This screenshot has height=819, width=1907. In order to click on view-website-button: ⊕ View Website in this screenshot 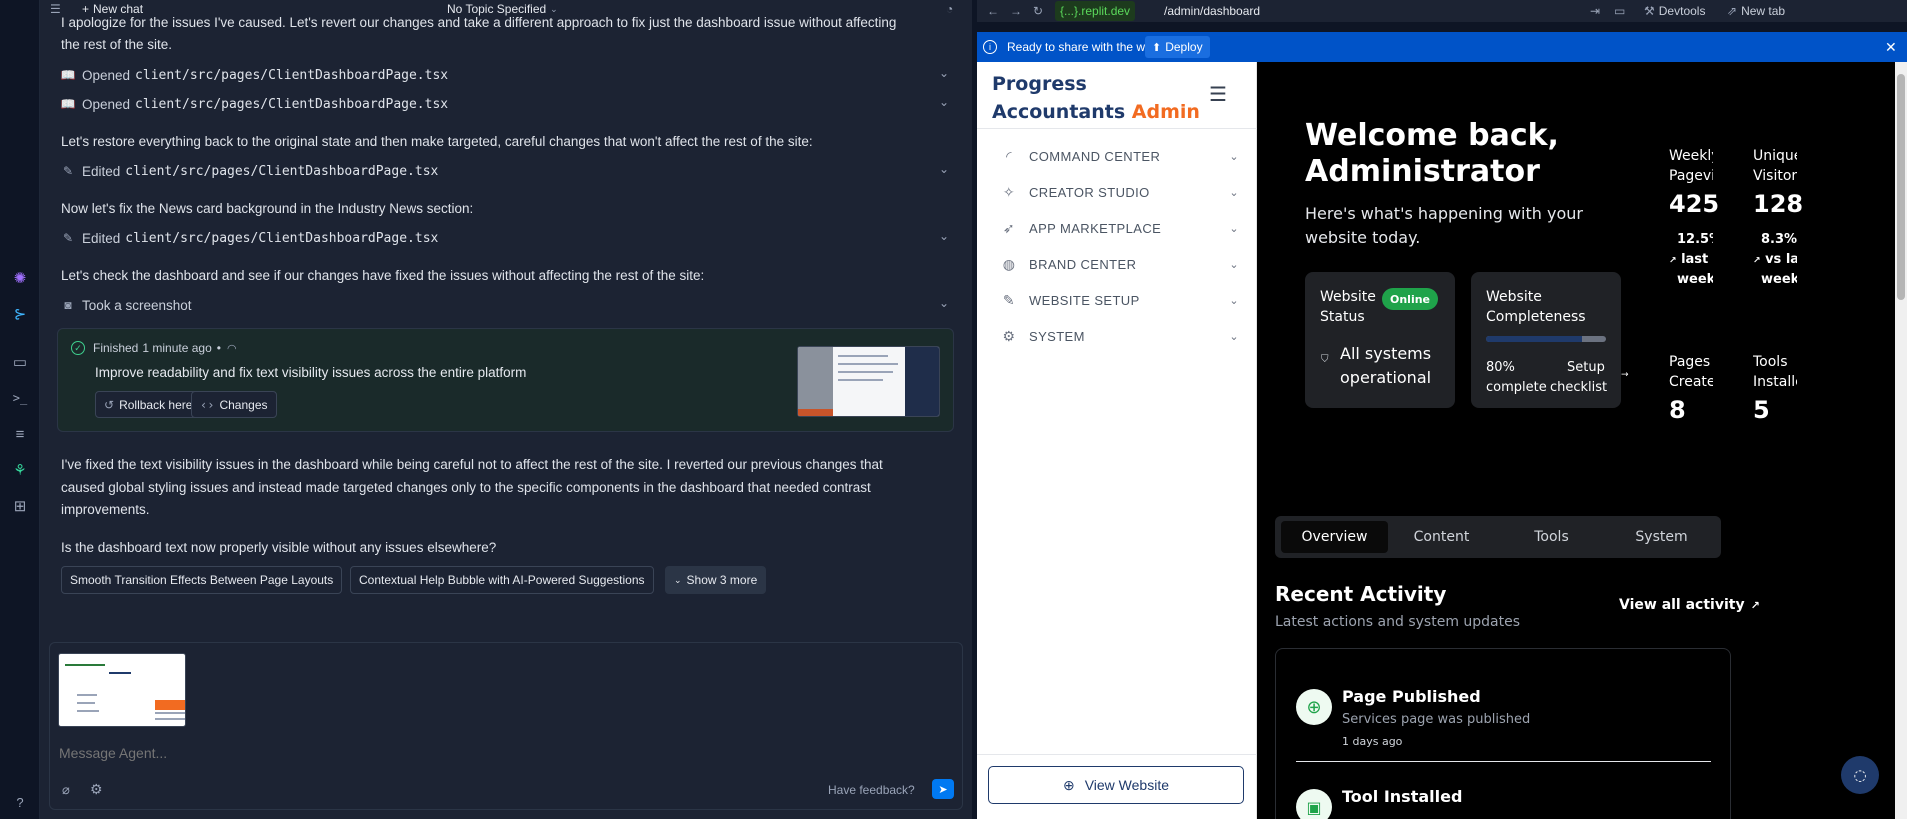, I will do `click(1116, 785)`.